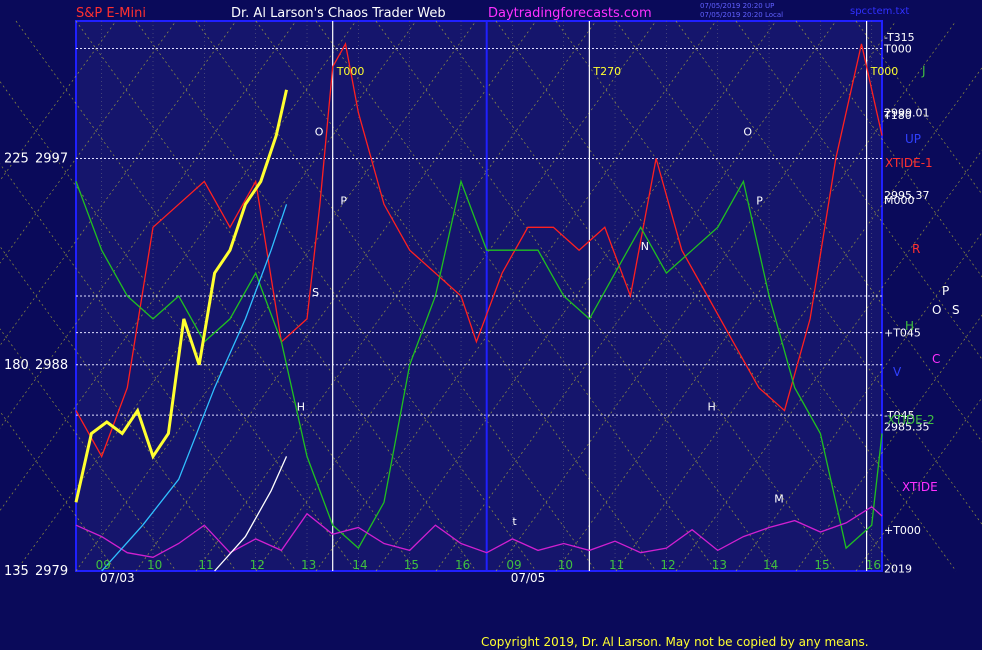  I want to click on side-legend-label: J, so click(923, 71).